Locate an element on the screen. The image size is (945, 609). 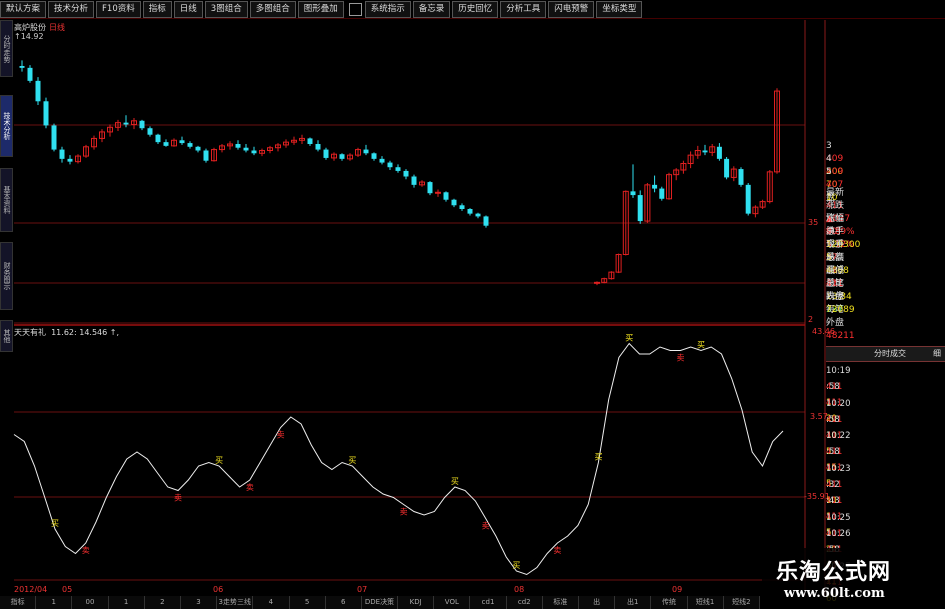
axis-labels: 2012/04 05 06 07 08 09 is located at coordinates (348, 589).